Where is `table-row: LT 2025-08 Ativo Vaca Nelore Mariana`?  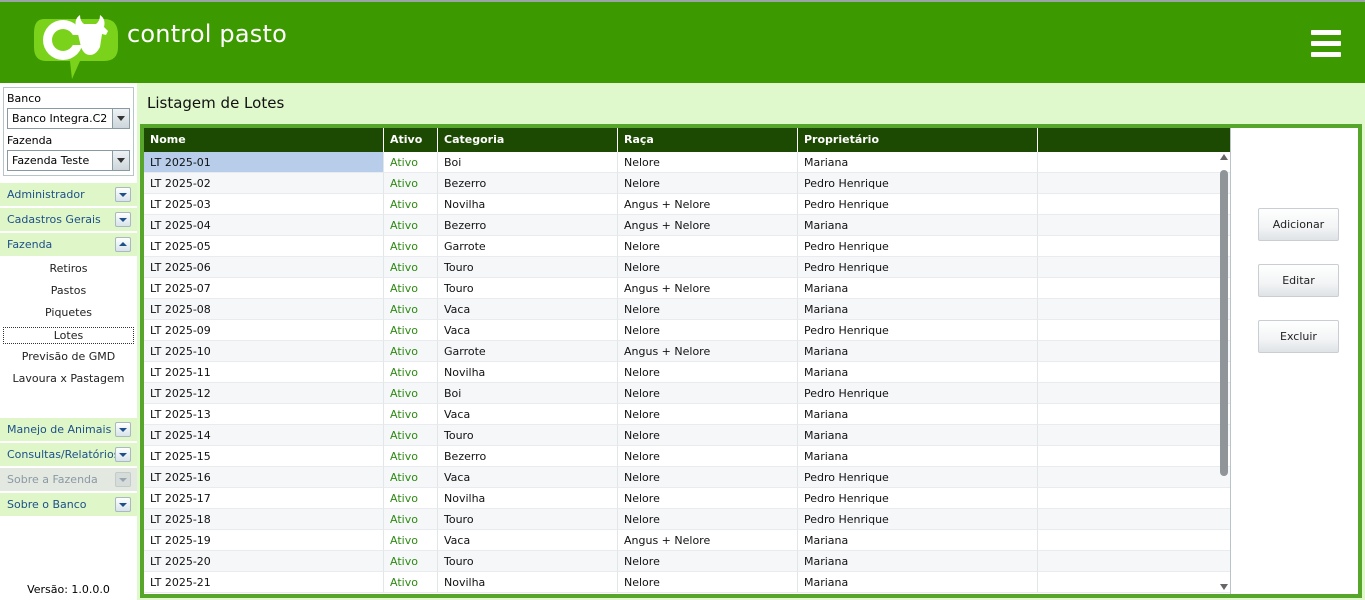 table-row: LT 2025-08 Ativo Vaca Nelore Mariana is located at coordinates (687, 309).